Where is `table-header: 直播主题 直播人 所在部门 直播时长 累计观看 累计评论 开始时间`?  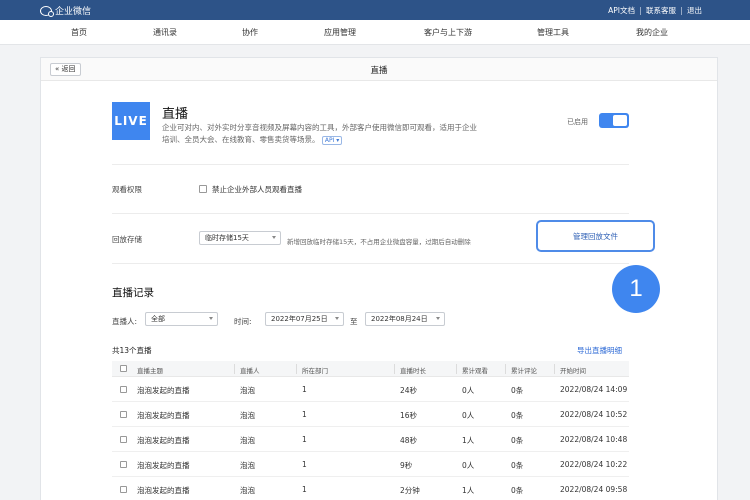 table-header: 直播主题 直播人 所在部门 直播时长 累计观看 累计评论 开始时间 is located at coordinates (370, 369).